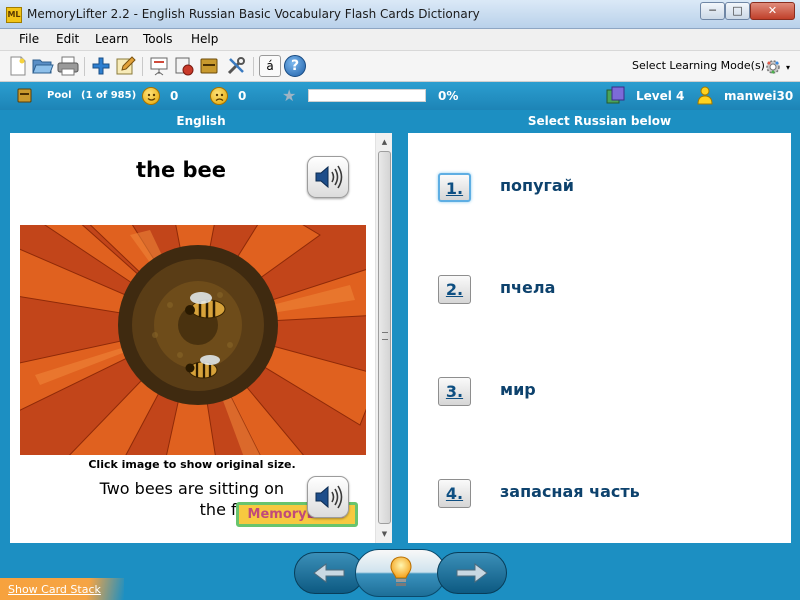 This screenshot has height=600, width=800. What do you see at coordinates (599, 121) in the screenshot?
I see `answers-header: Select Russian below` at bounding box center [599, 121].